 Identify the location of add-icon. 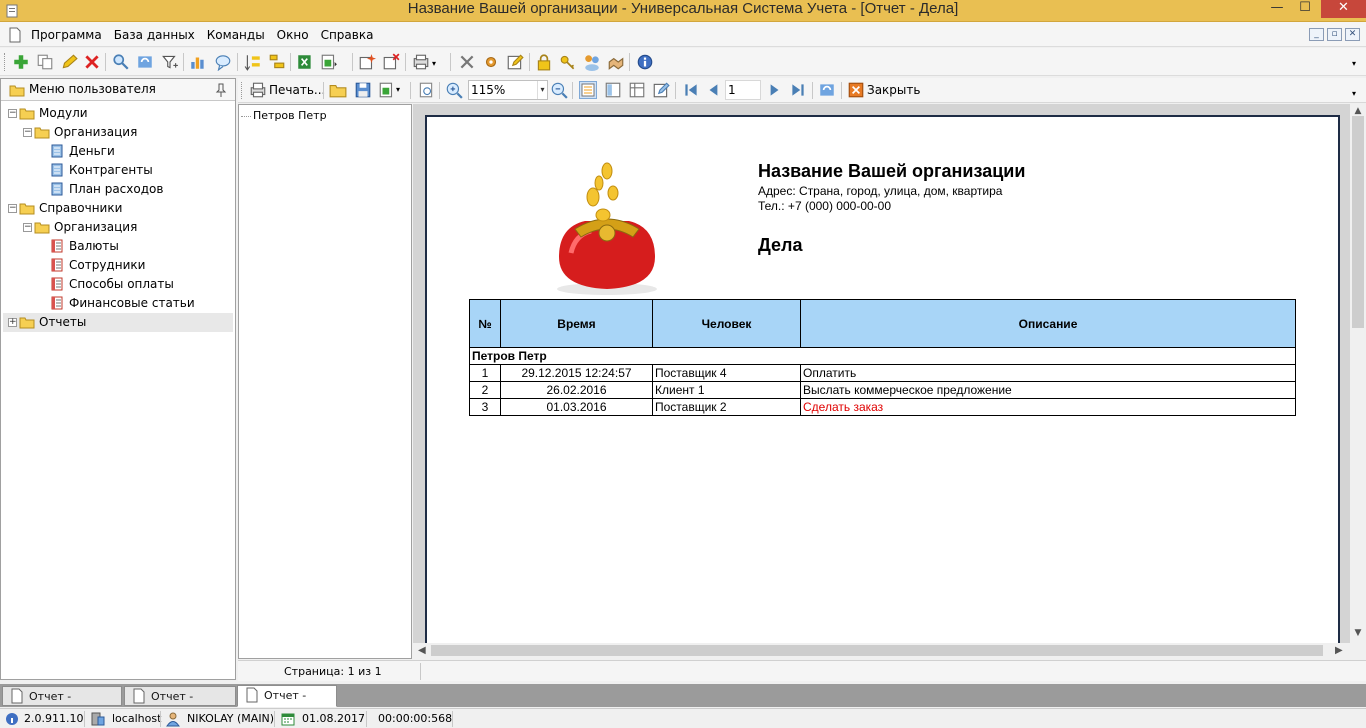
(21, 62).